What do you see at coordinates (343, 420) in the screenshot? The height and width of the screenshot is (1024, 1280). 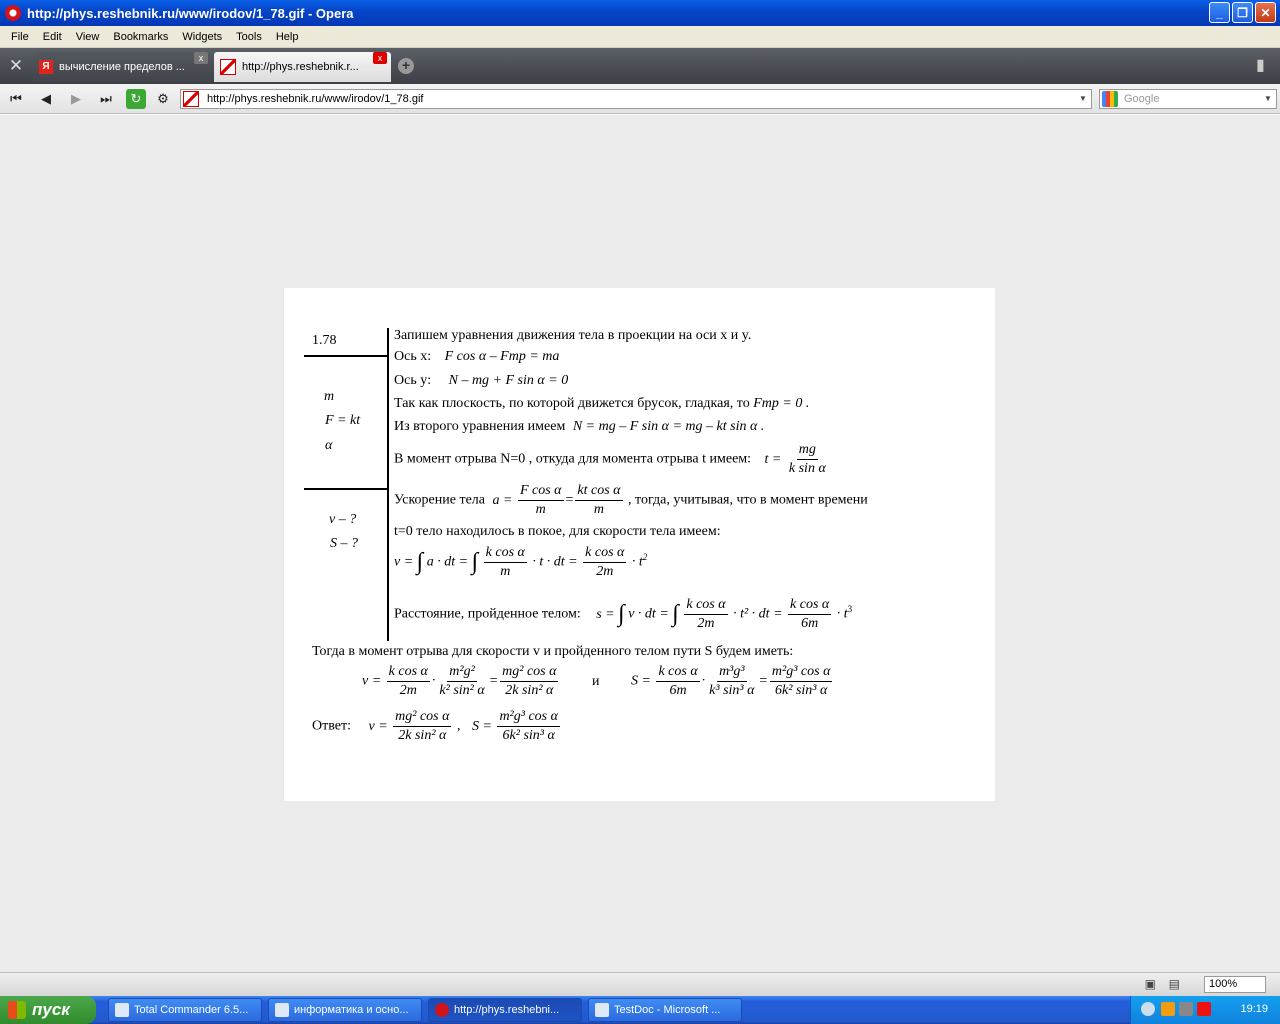 I see `given-force: F = kt` at bounding box center [343, 420].